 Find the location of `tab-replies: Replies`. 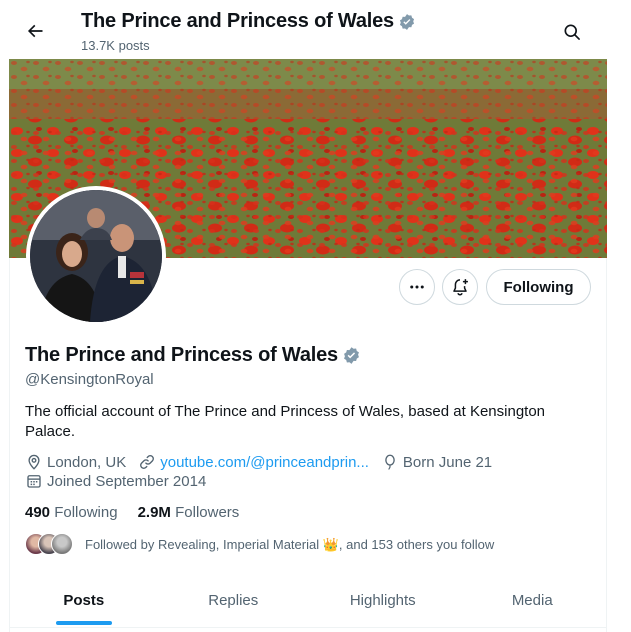

tab-replies: Replies is located at coordinates (234, 601).